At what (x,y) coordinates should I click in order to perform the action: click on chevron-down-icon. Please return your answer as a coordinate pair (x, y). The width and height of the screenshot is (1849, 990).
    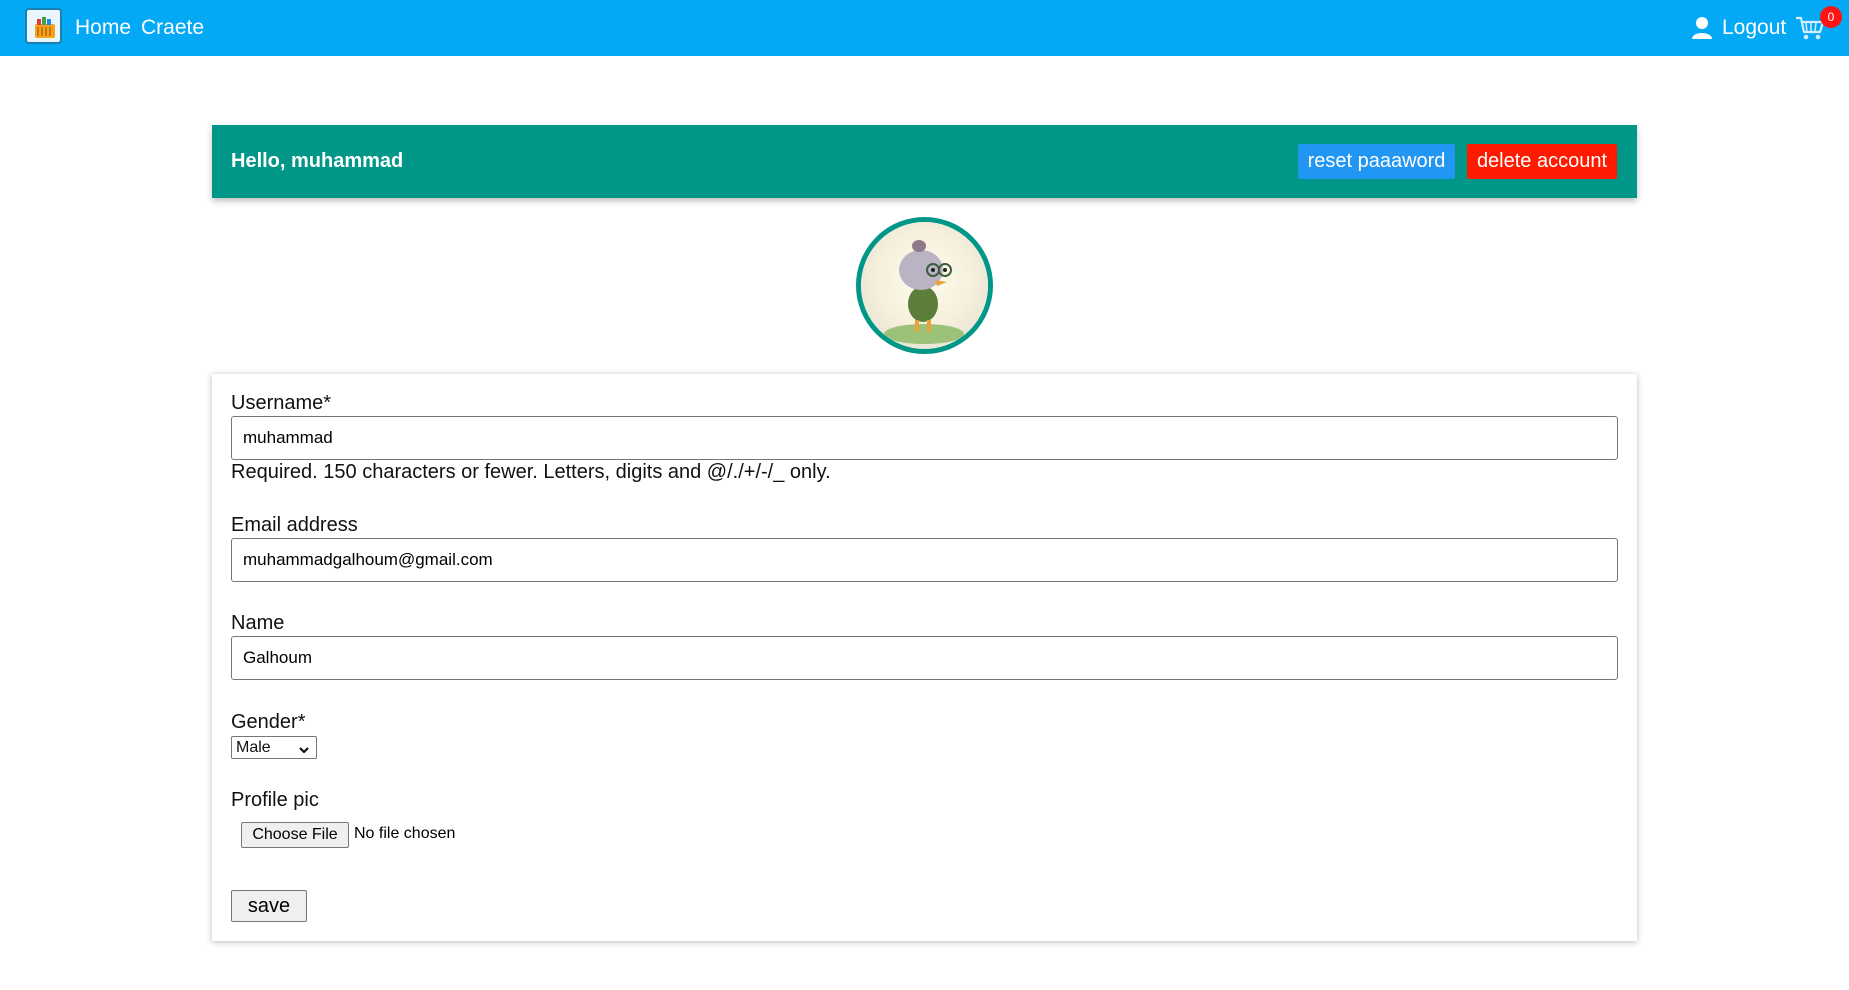
    Looking at the image, I should click on (304, 747).